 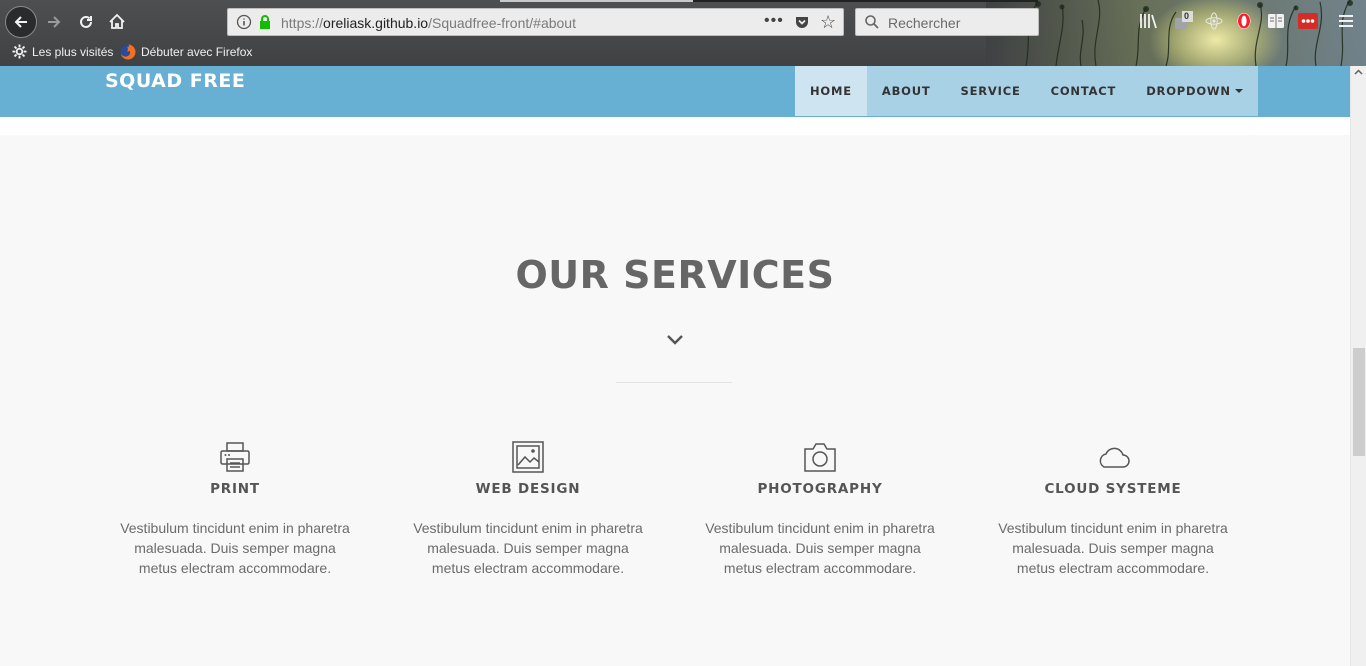 I want to click on hamburger-menu-icon, so click(x=1346, y=21).